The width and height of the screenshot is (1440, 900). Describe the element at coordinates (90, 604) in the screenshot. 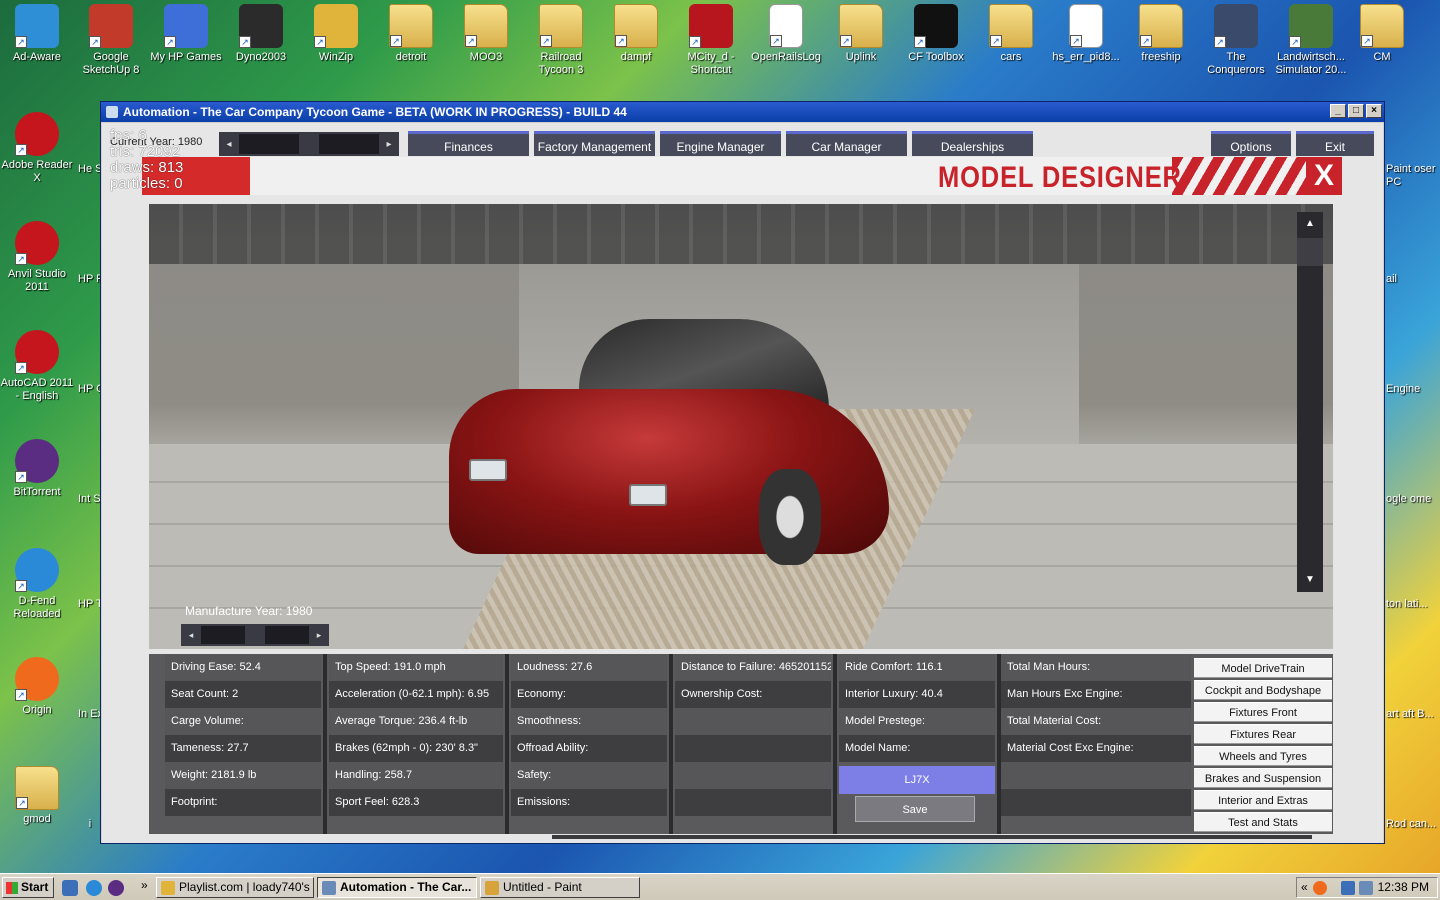

I see `desktop-icon-partial: HP T A` at that location.